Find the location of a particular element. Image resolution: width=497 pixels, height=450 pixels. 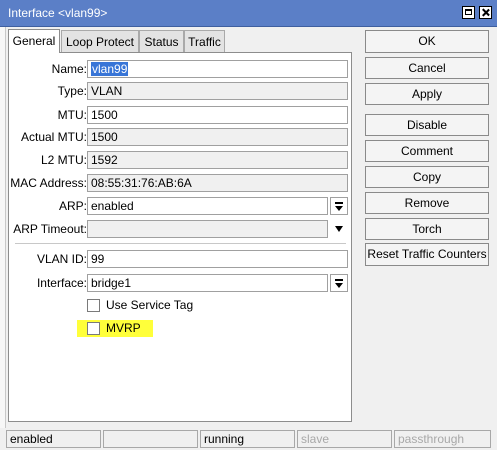

comment-button: Comment is located at coordinates (427, 151).